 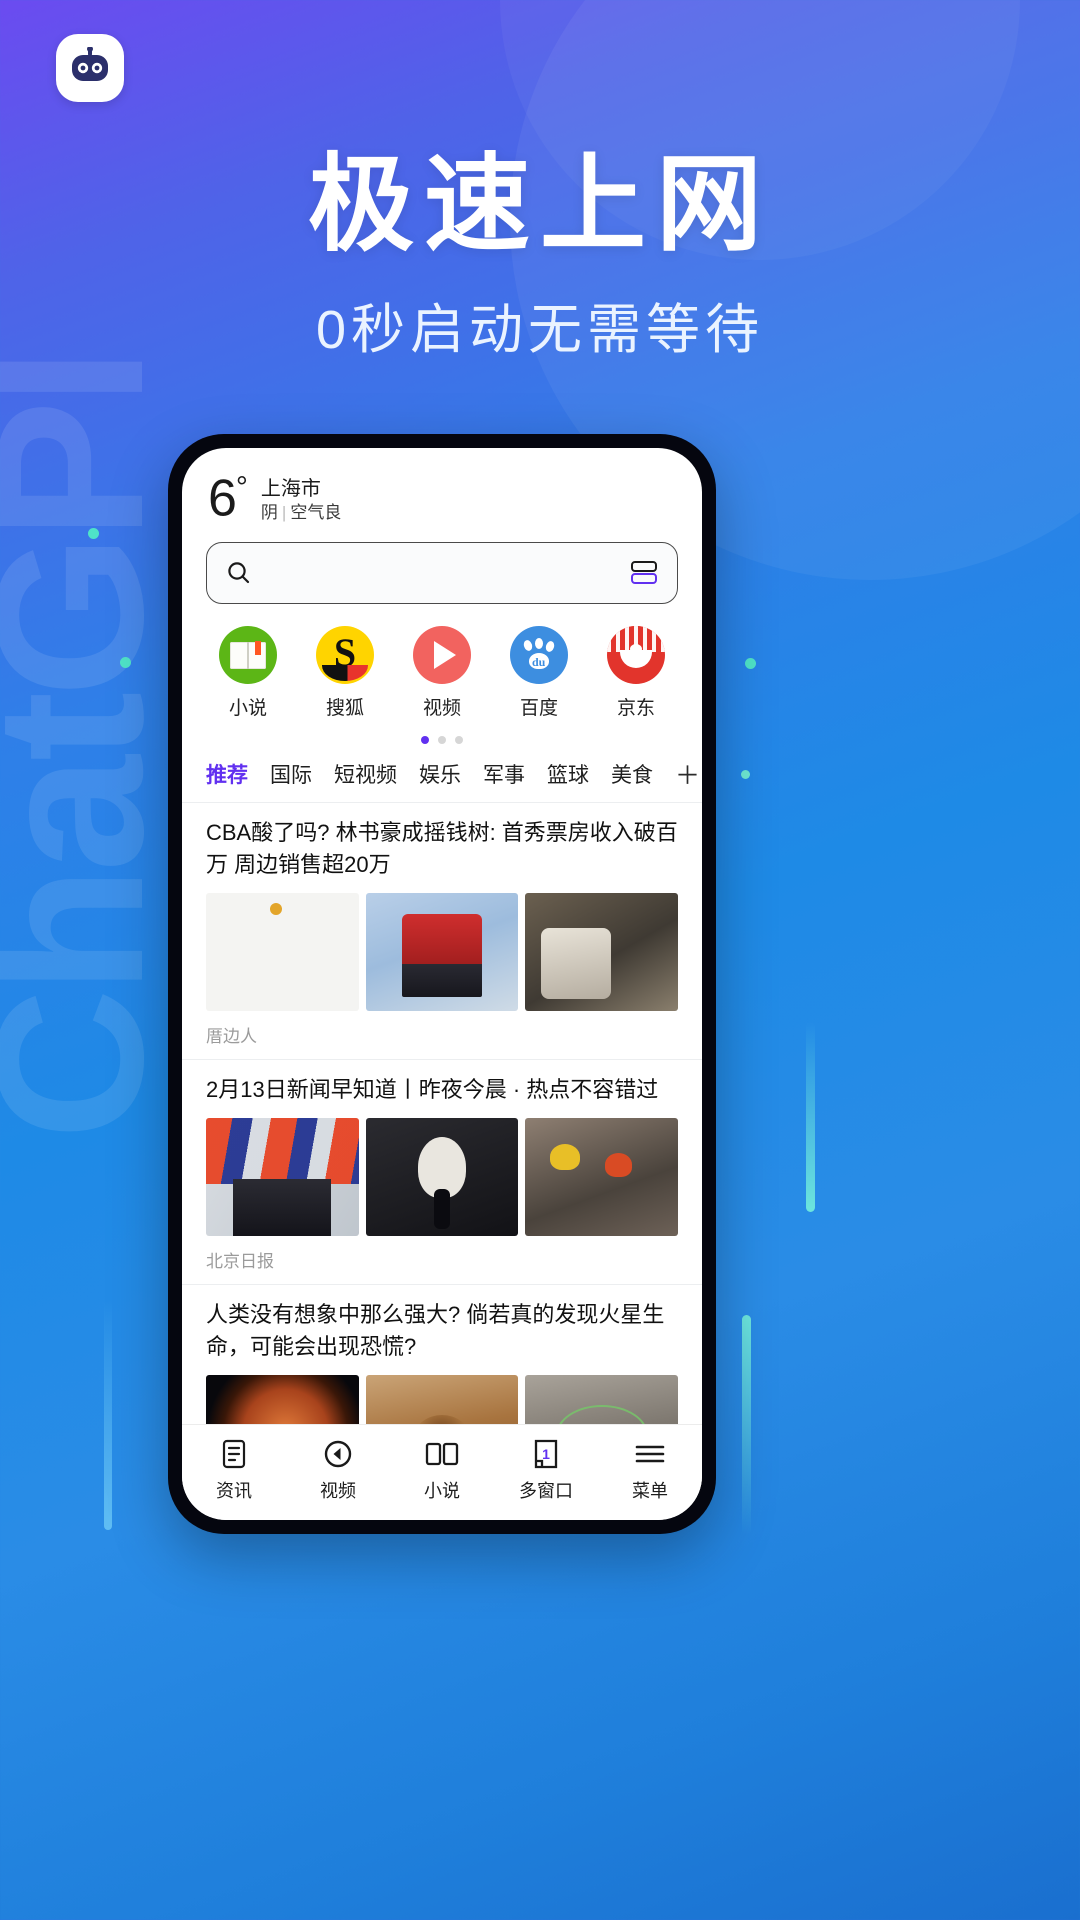 I want to click on window-count-badge: 1, so click(x=546, y=1454).